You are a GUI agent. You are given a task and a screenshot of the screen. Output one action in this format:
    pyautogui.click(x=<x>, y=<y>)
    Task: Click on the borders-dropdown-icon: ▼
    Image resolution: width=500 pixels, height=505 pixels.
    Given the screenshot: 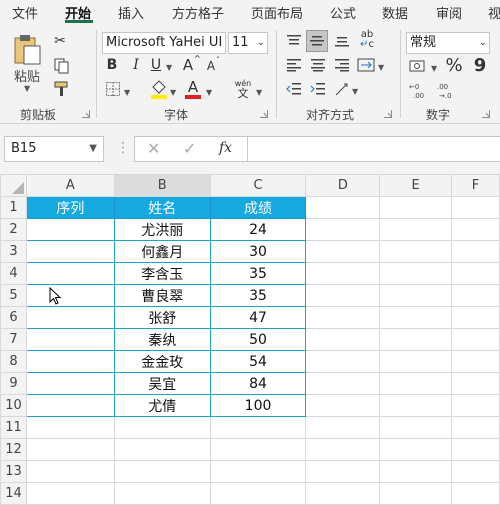 What is the action you would take?
    pyautogui.click(x=127, y=92)
    